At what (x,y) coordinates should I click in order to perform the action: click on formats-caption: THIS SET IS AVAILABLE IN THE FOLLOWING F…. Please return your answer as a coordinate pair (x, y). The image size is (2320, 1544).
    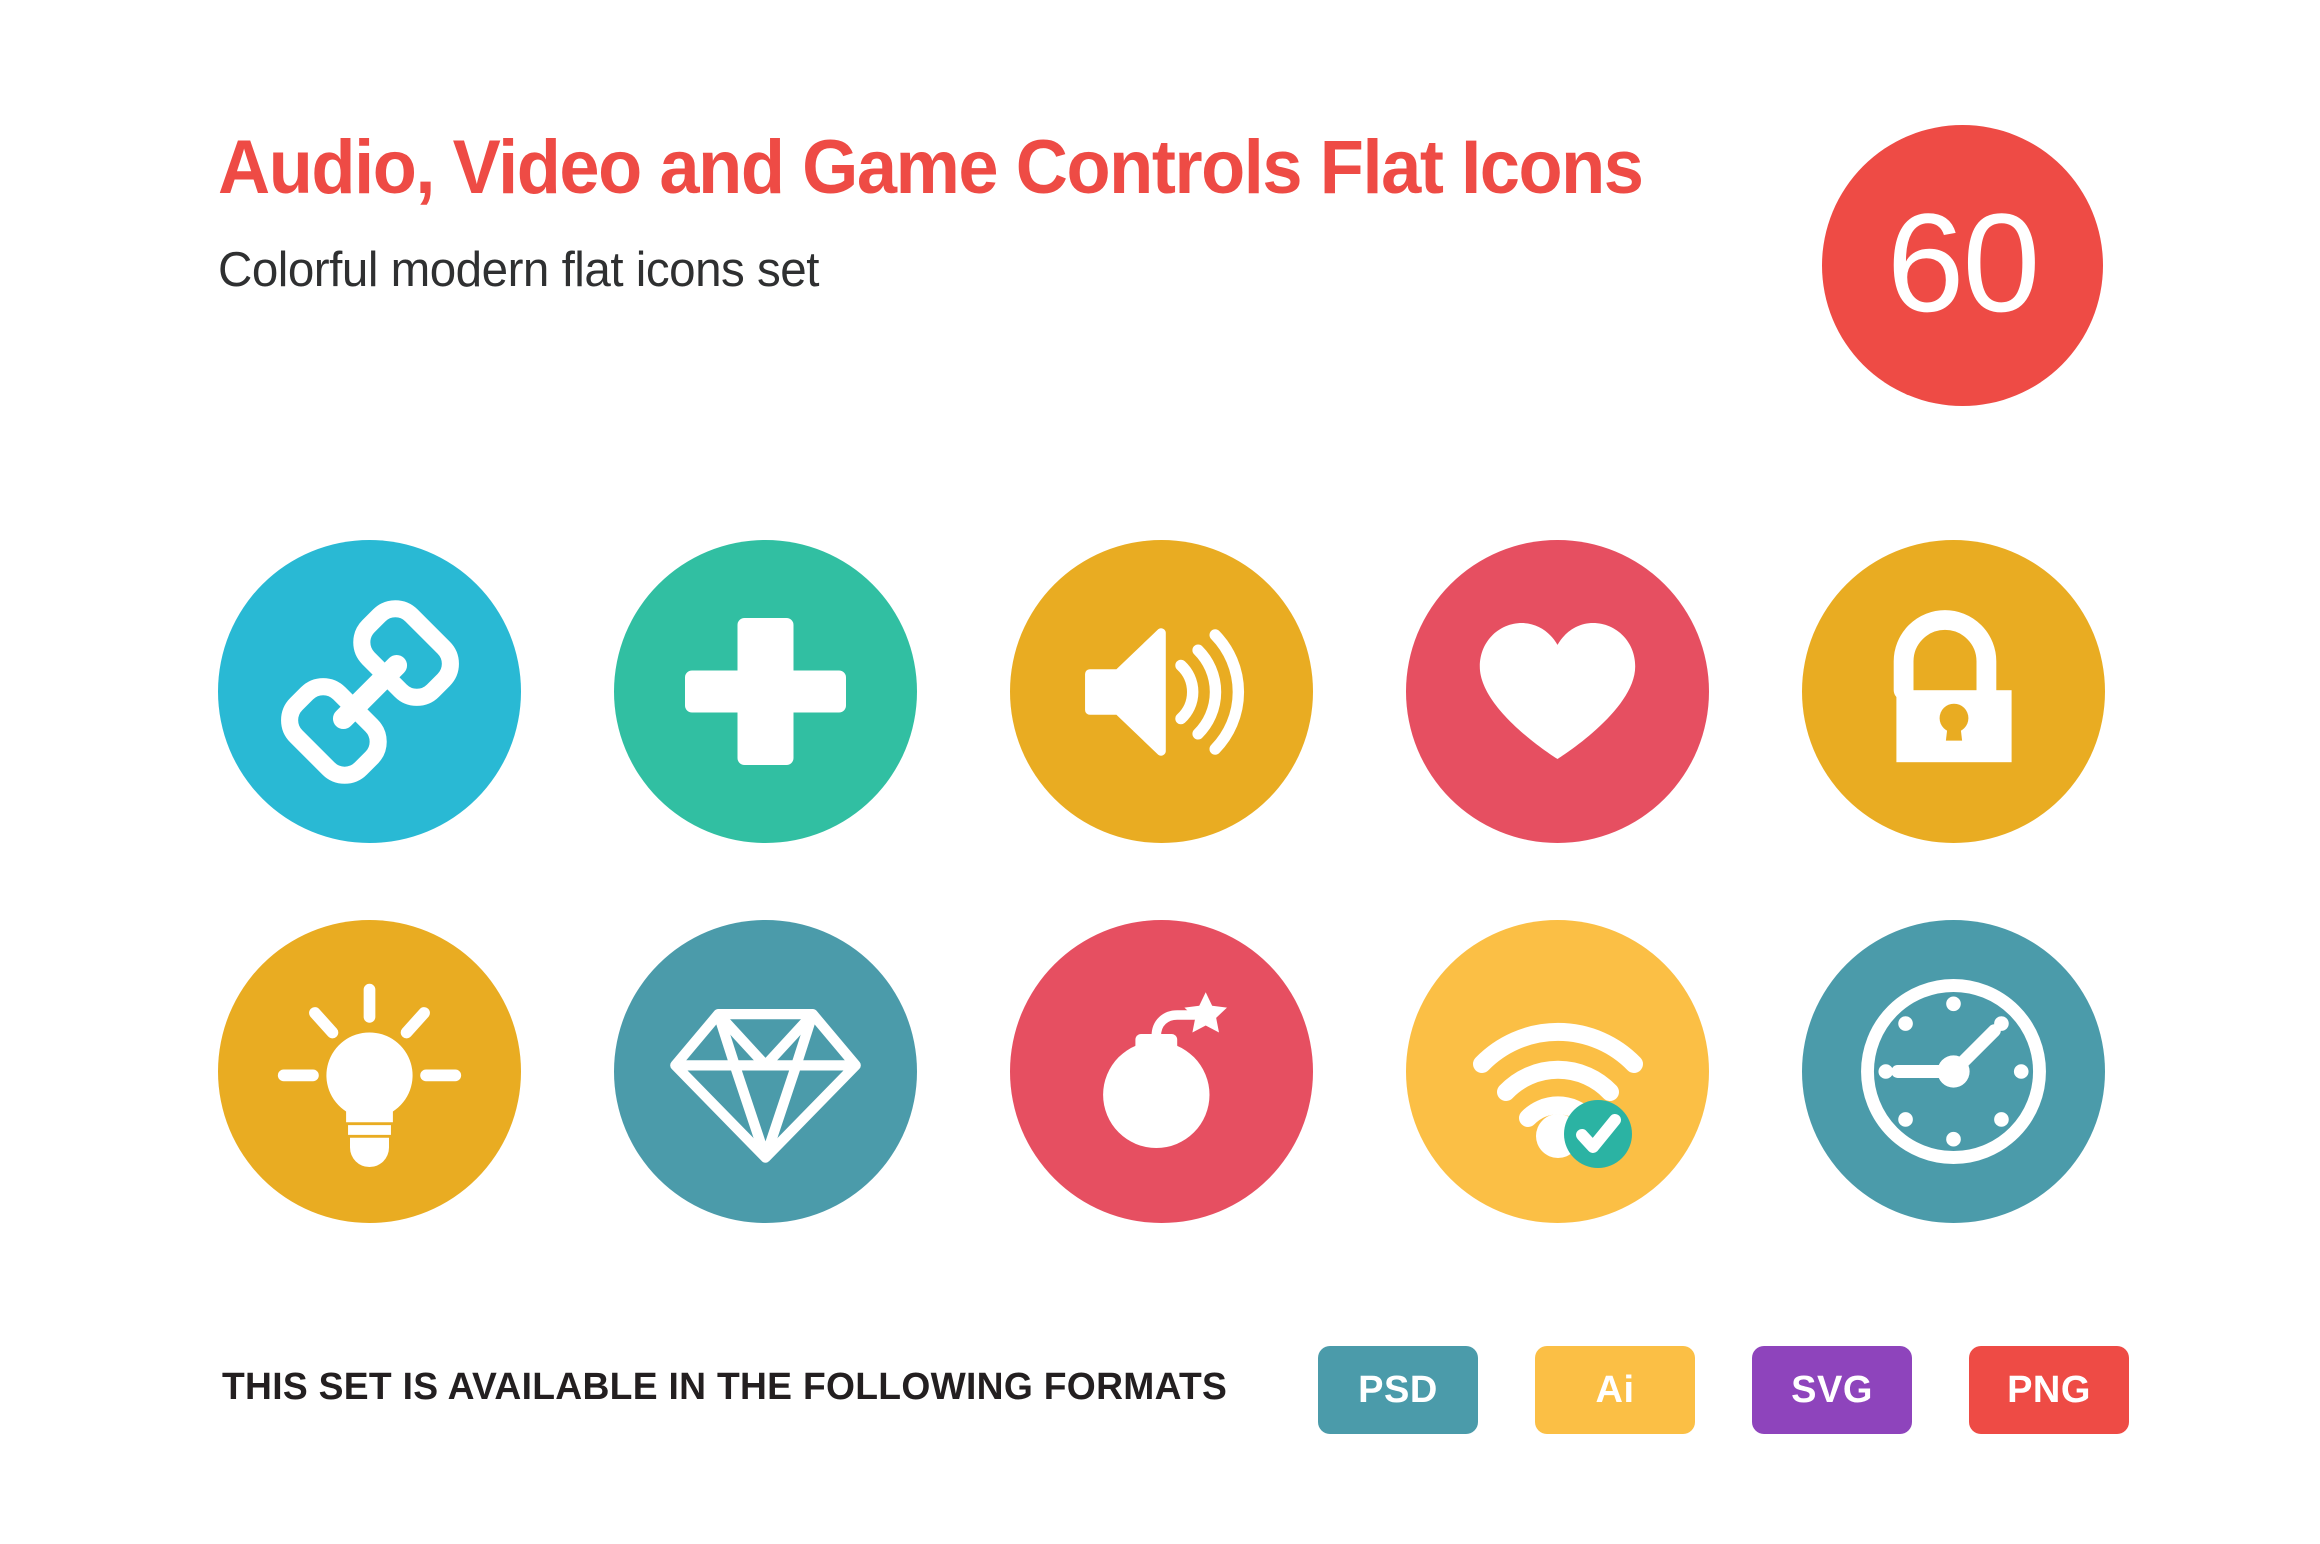
    Looking at the image, I should click on (725, 1387).